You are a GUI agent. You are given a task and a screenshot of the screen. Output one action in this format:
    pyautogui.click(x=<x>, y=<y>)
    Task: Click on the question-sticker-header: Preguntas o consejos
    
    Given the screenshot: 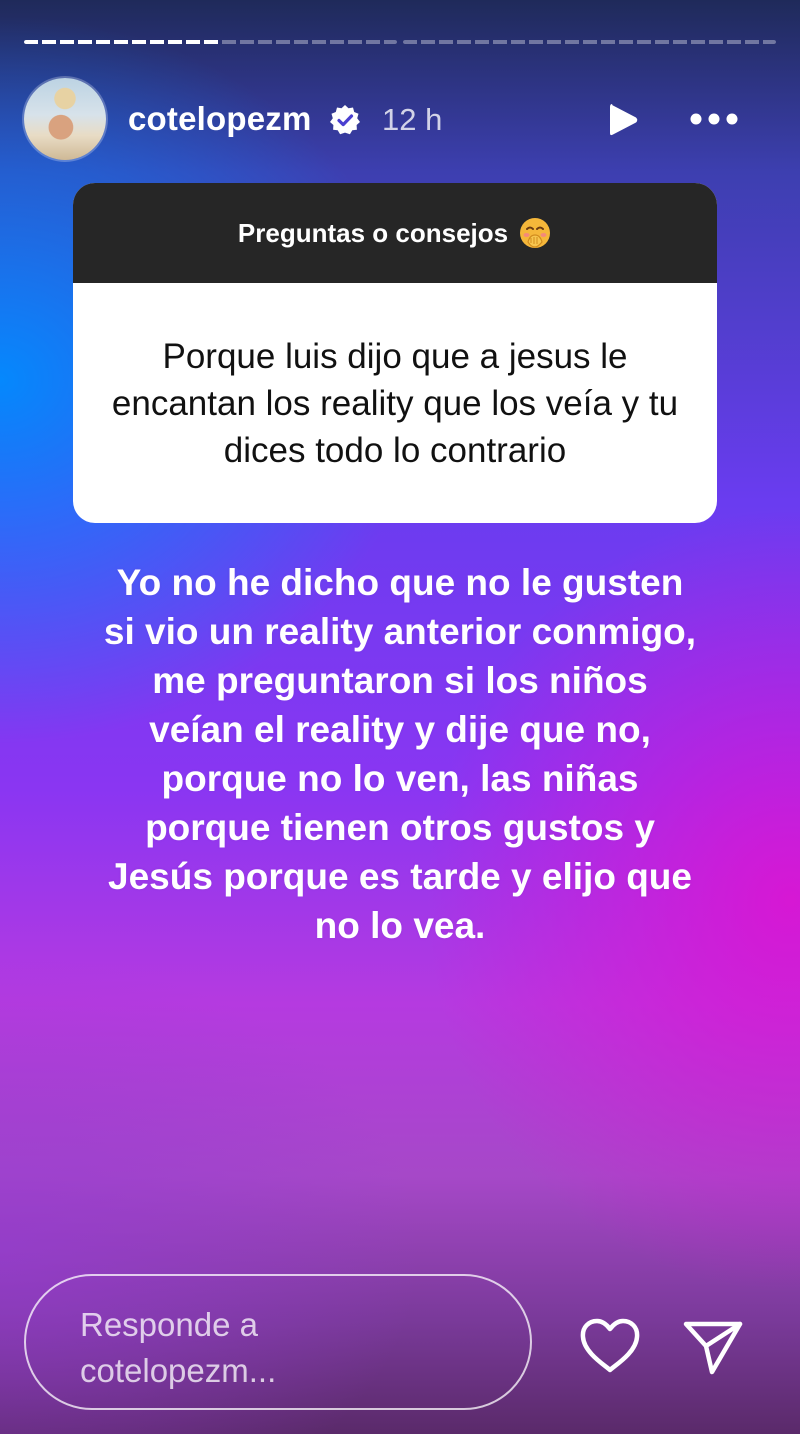 What is the action you would take?
    pyautogui.click(x=395, y=233)
    